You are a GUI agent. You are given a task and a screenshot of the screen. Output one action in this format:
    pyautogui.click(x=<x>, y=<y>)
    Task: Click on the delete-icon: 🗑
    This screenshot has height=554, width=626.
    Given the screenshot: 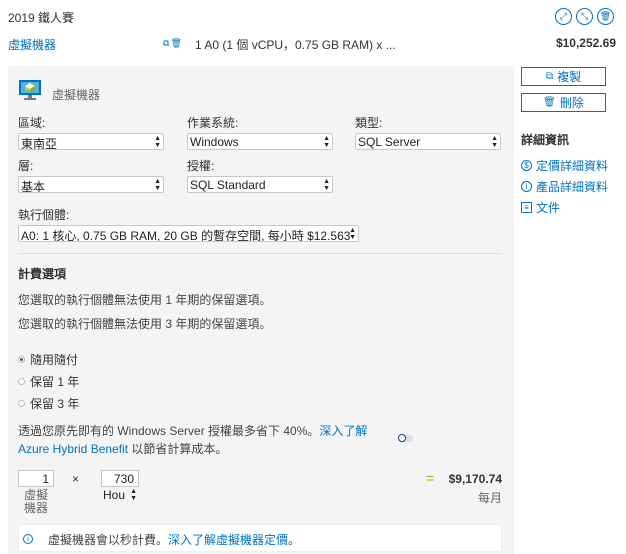 What is the action you would take?
    pyautogui.click(x=605, y=16)
    